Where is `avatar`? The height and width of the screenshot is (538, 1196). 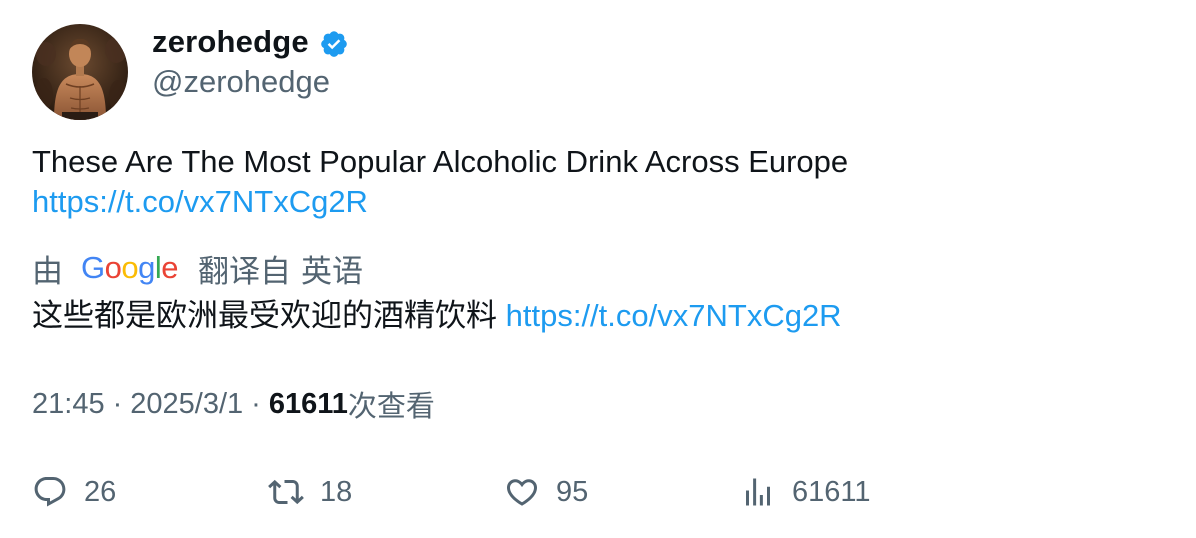
avatar is located at coordinates (80, 72).